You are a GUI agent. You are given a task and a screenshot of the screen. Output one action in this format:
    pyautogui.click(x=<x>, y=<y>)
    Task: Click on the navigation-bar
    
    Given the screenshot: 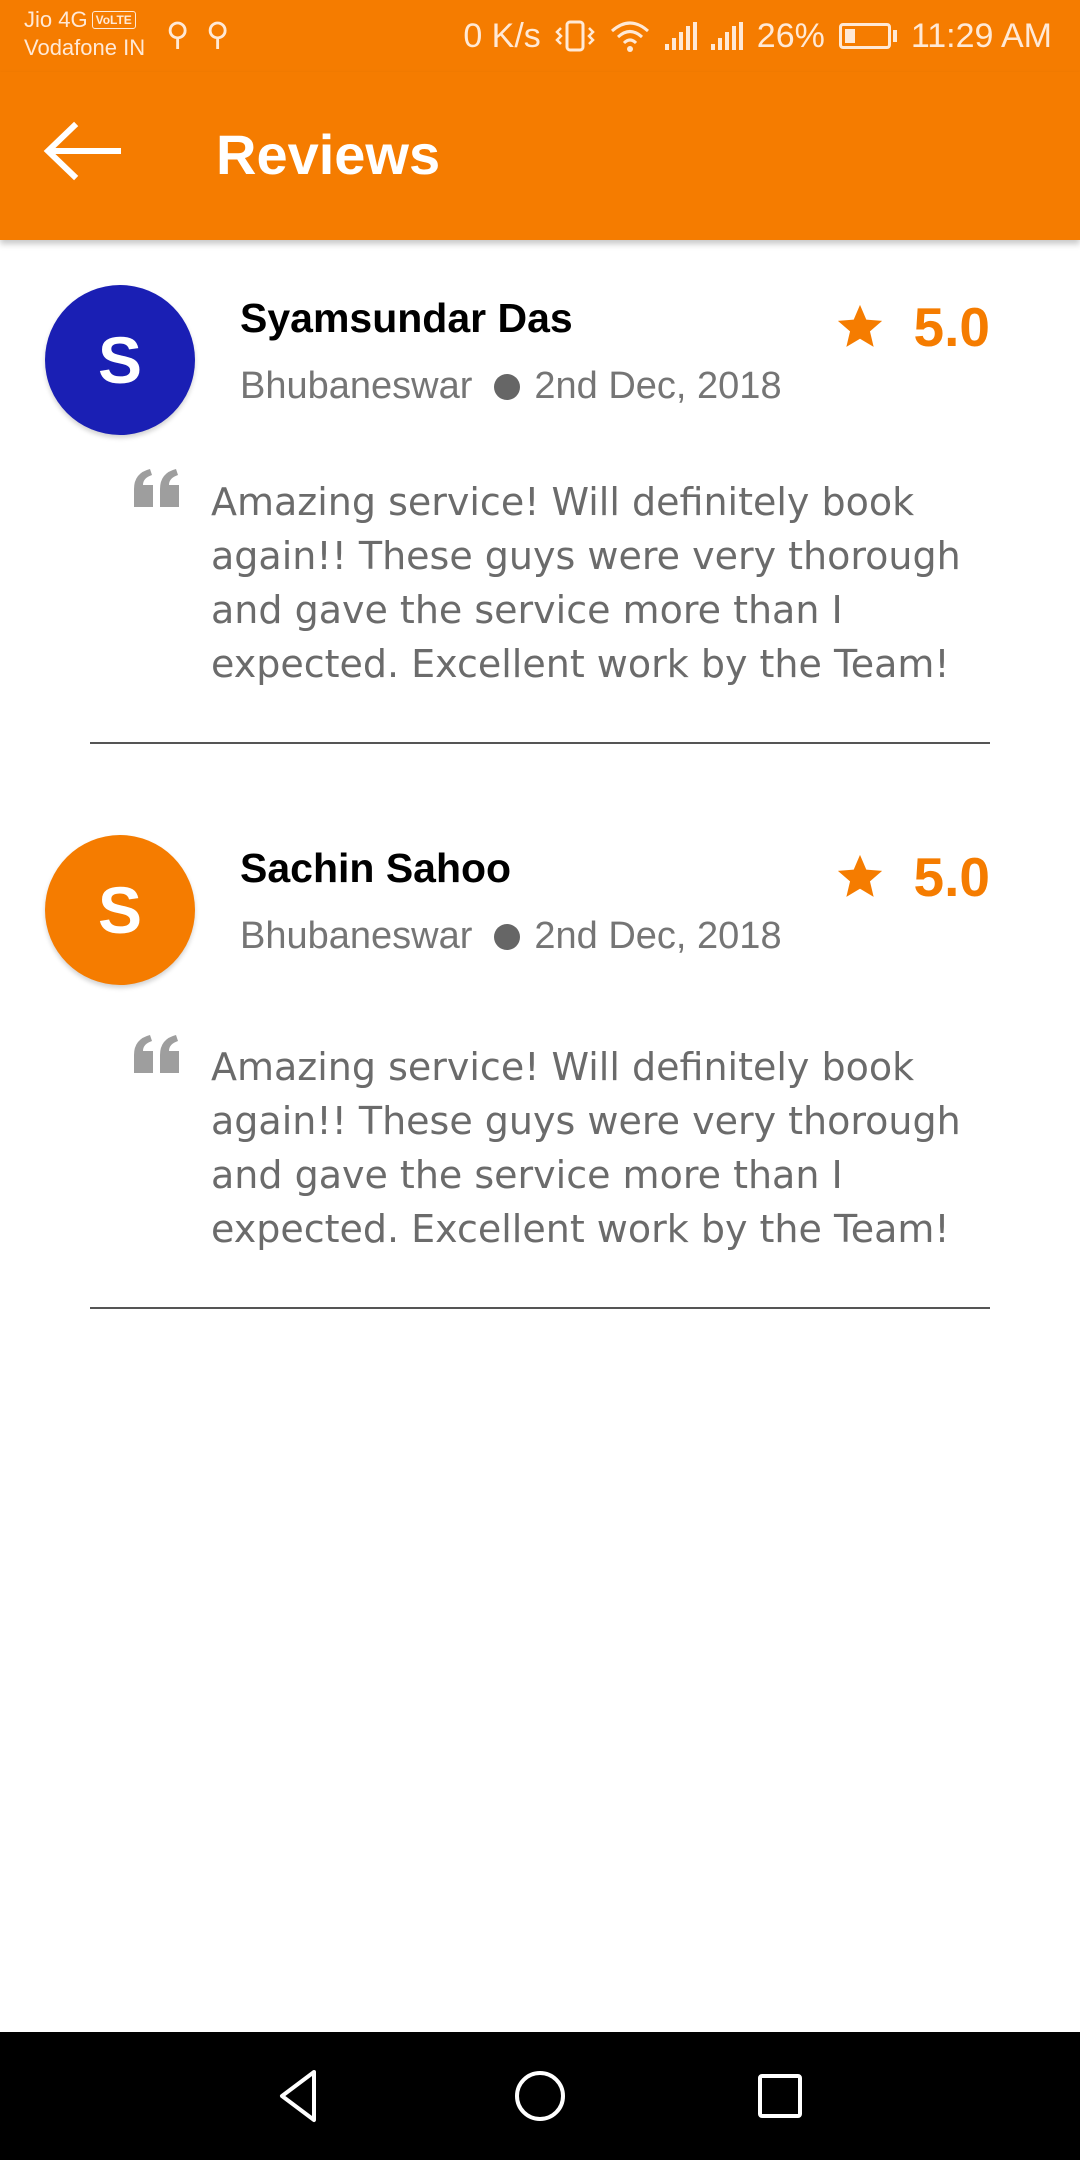 What is the action you would take?
    pyautogui.click(x=540, y=2096)
    